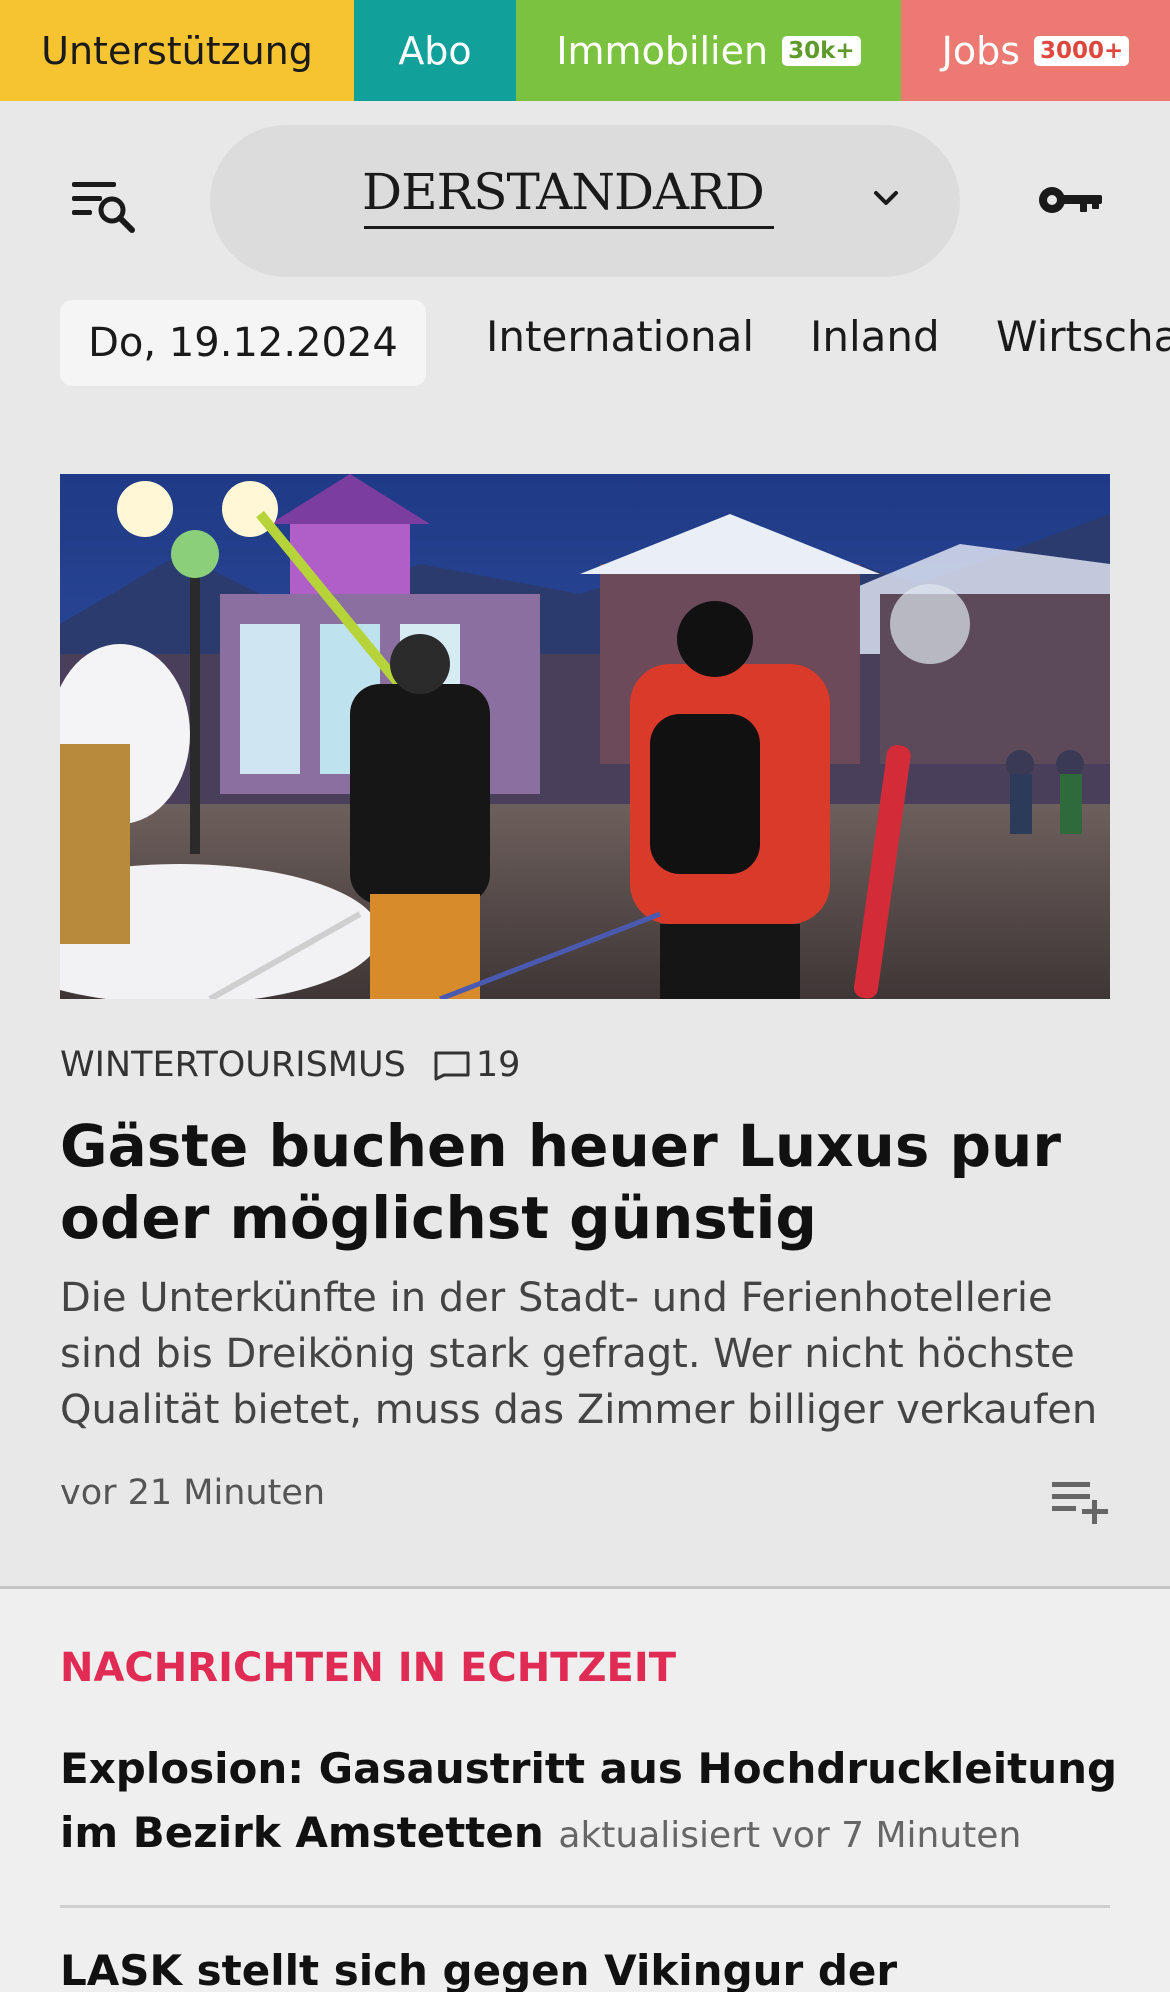  I want to click on login-button, so click(1071, 200).